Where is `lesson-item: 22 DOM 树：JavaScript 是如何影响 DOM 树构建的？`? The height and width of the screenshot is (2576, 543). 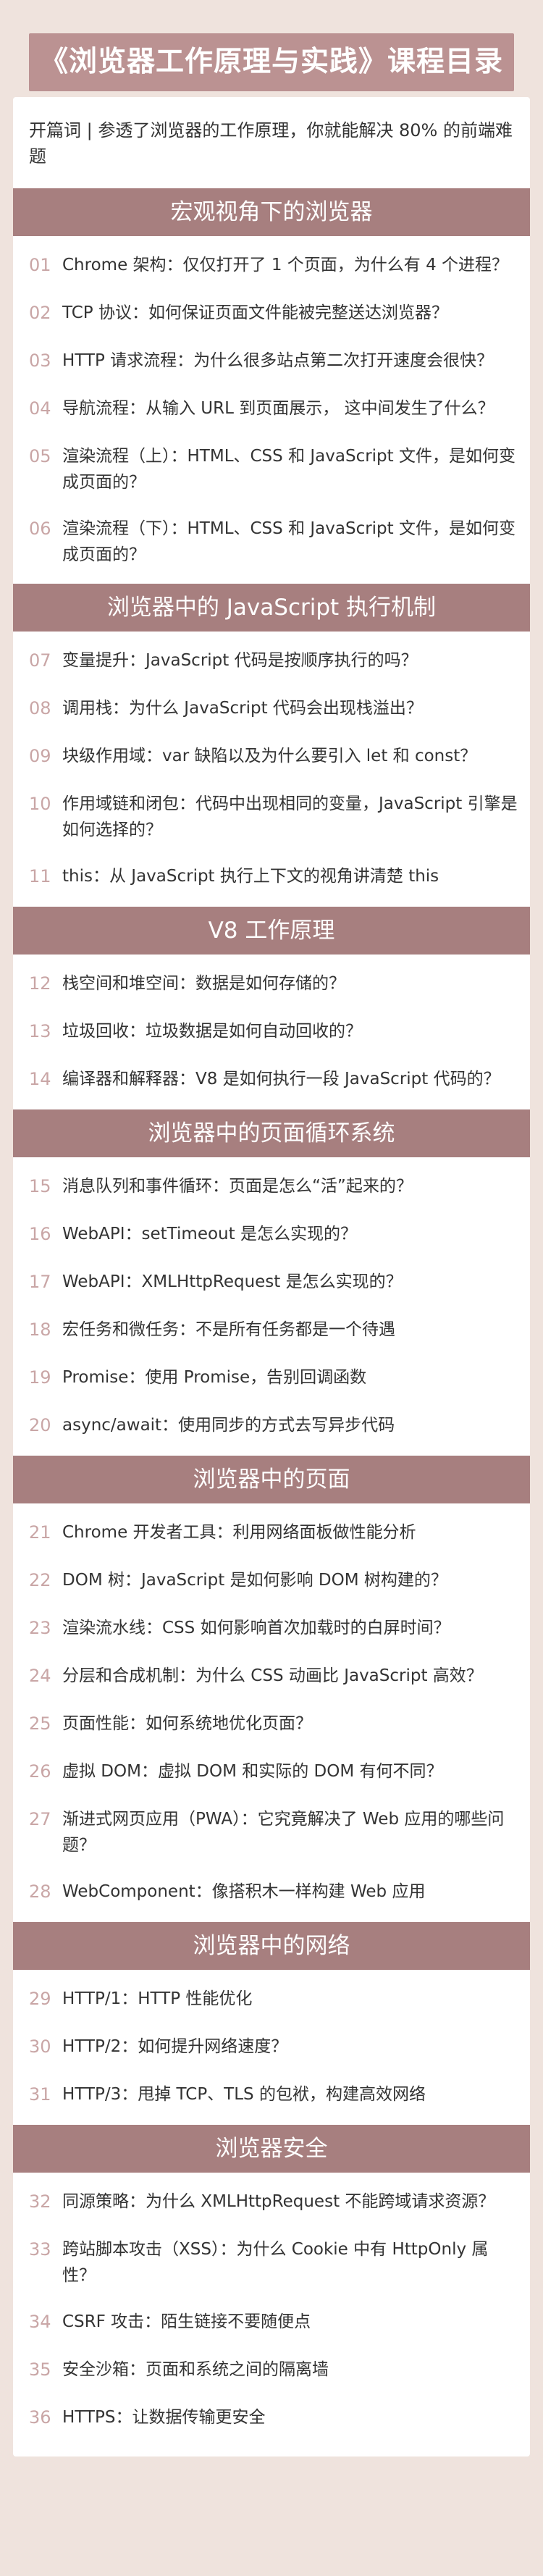 lesson-item: 22 DOM 树：JavaScript 是如何影响 DOM 树构建的？ is located at coordinates (271, 1581).